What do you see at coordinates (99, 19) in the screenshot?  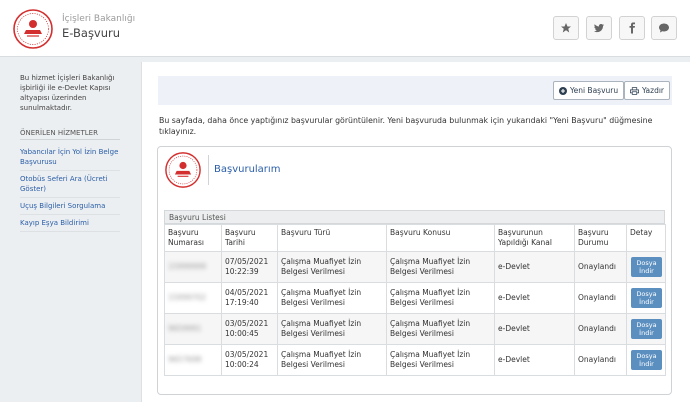 I see `brand-subtitle: İçişleri Bakanlığı` at bounding box center [99, 19].